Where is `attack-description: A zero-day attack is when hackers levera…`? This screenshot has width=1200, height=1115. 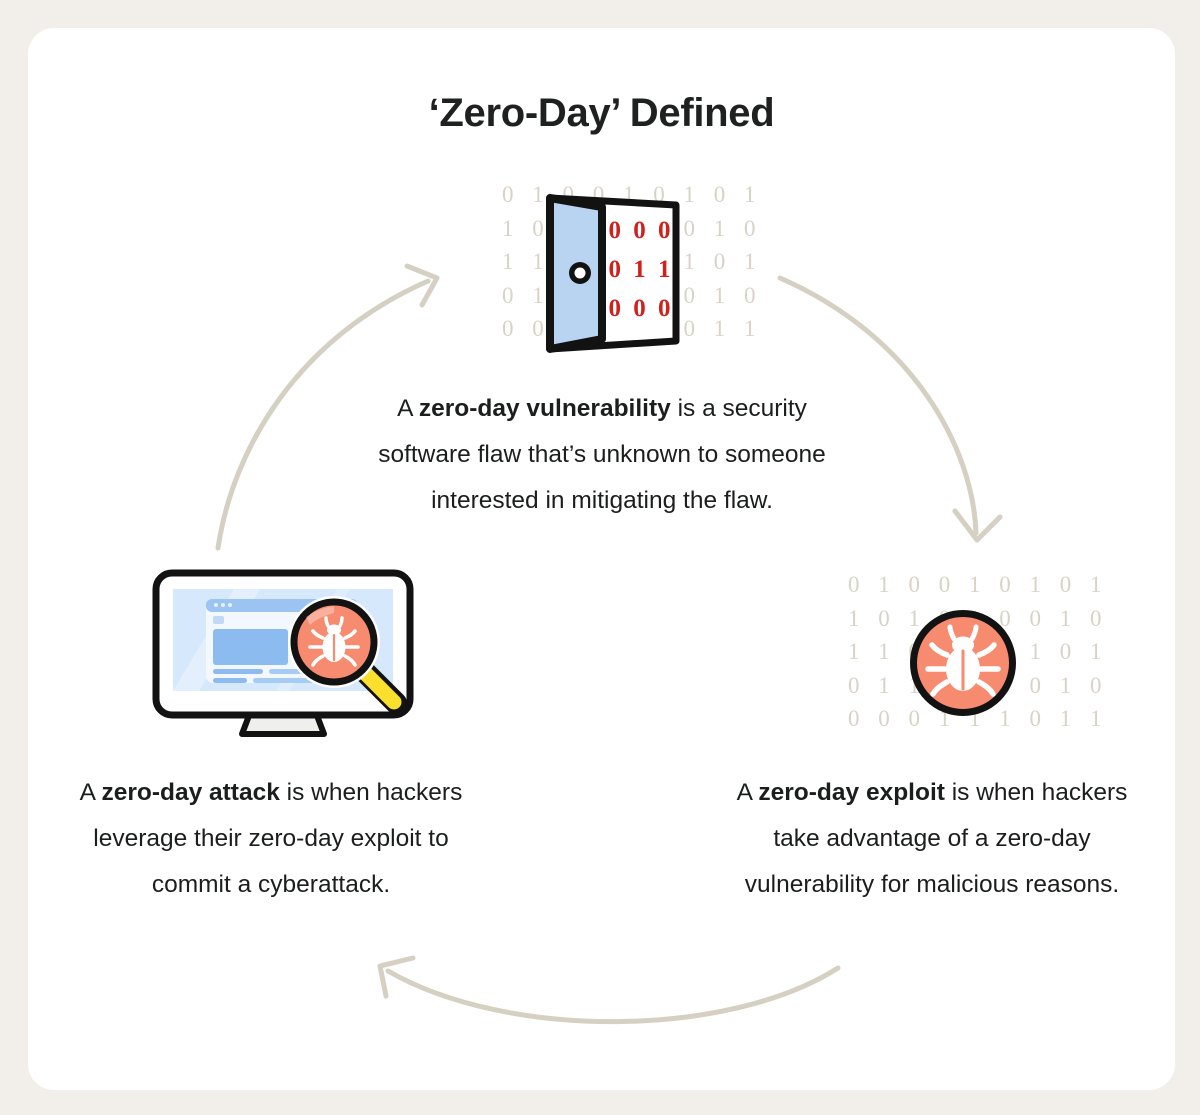 attack-description: A zero-day attack is when hackers levera… is located at coordinates (271, 839).